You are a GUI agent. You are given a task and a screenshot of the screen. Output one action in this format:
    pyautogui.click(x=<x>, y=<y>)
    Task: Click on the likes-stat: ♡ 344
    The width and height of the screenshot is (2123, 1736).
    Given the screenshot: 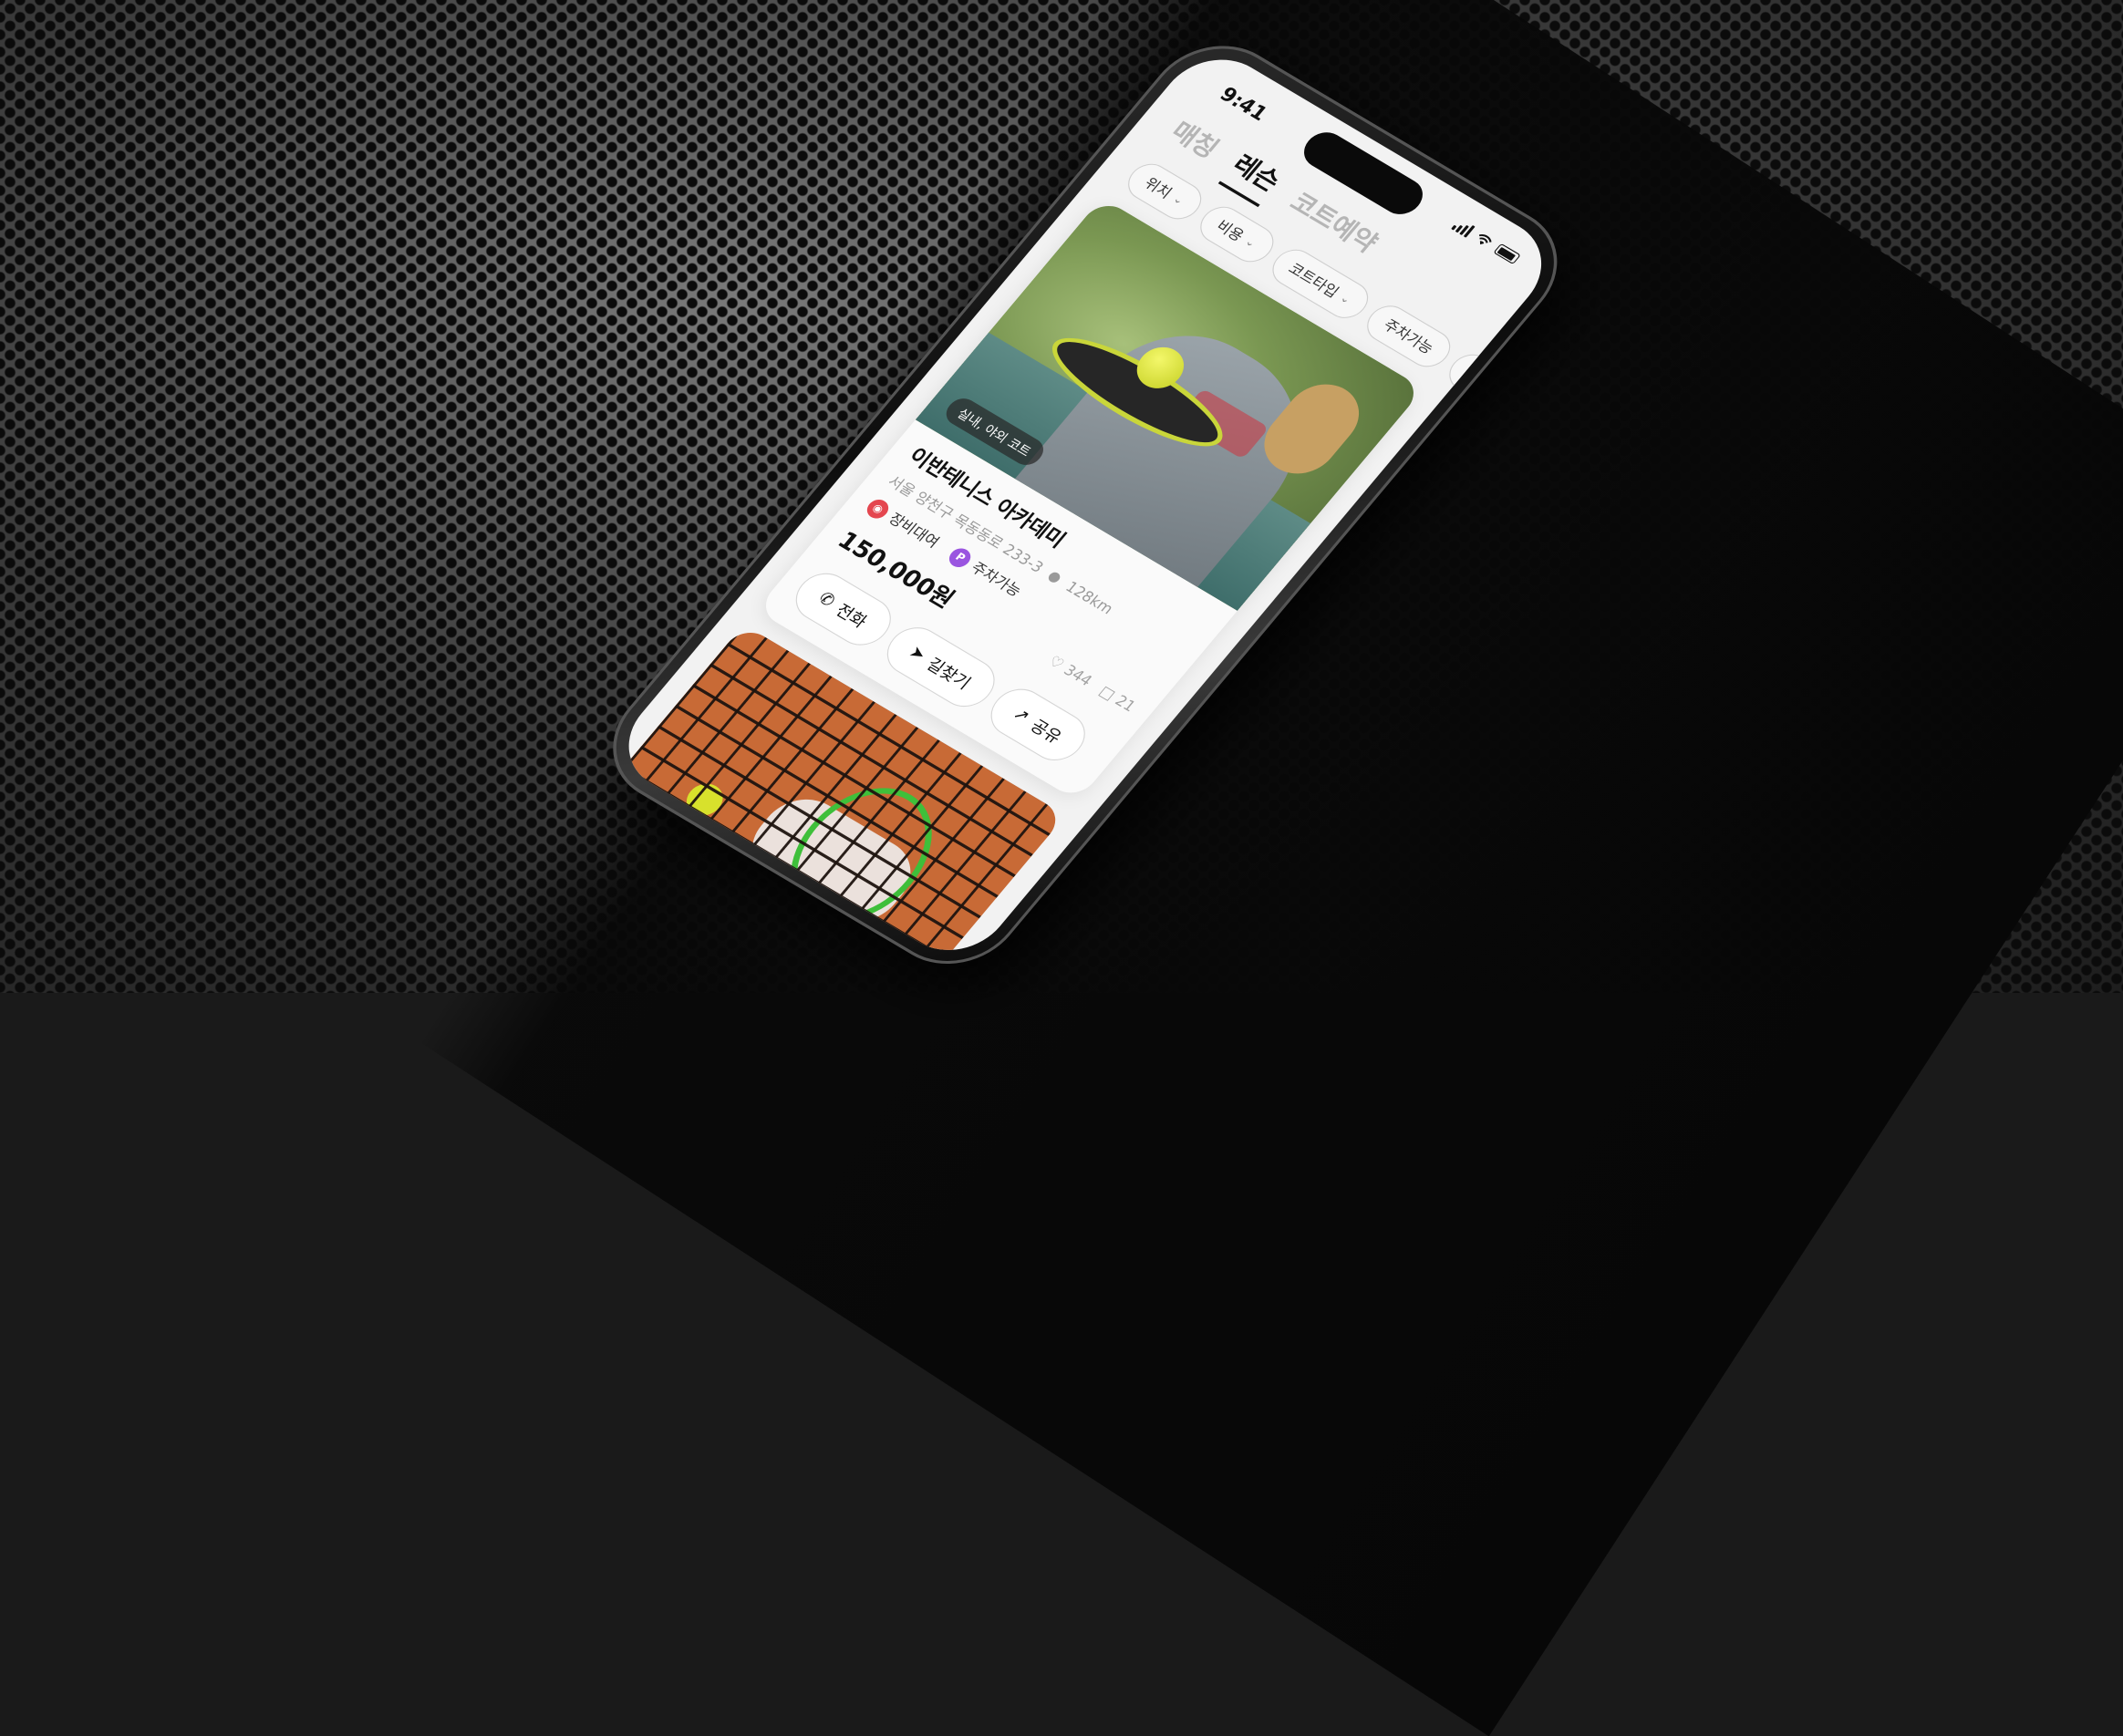 What is the action you would take?
    pyautogui.click(x=1070, y=670)
    